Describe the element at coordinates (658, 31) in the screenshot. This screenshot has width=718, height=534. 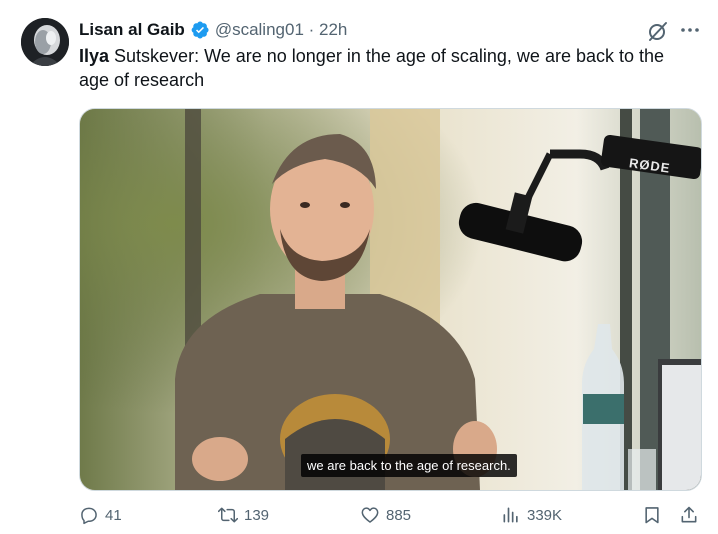
I see `grok-icon` at that location.